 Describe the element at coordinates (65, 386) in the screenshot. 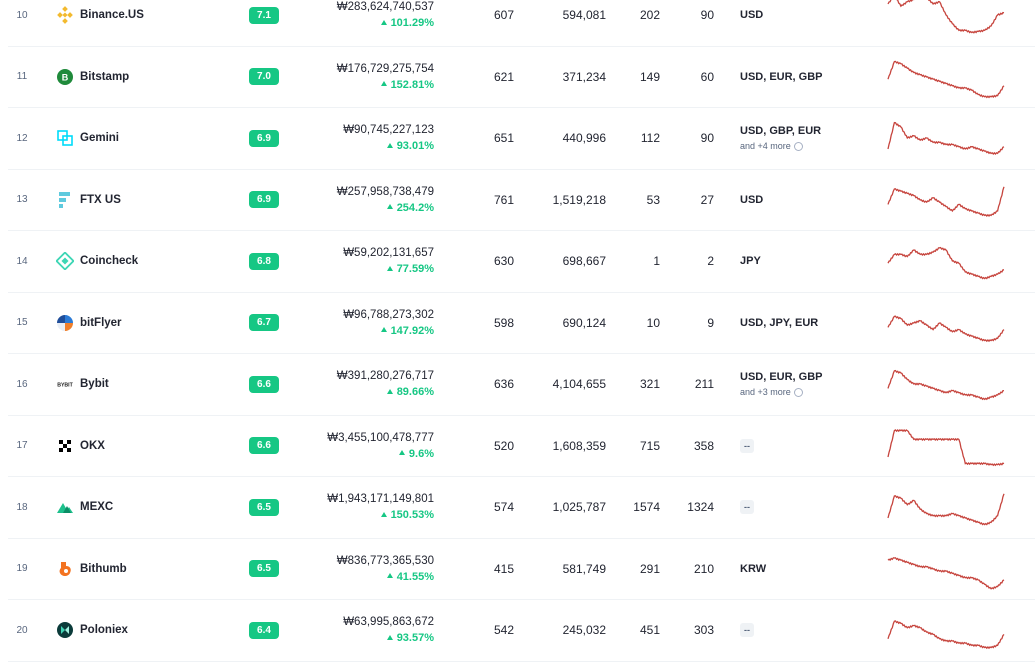

I see `svg-text: BYBIT` at that location.